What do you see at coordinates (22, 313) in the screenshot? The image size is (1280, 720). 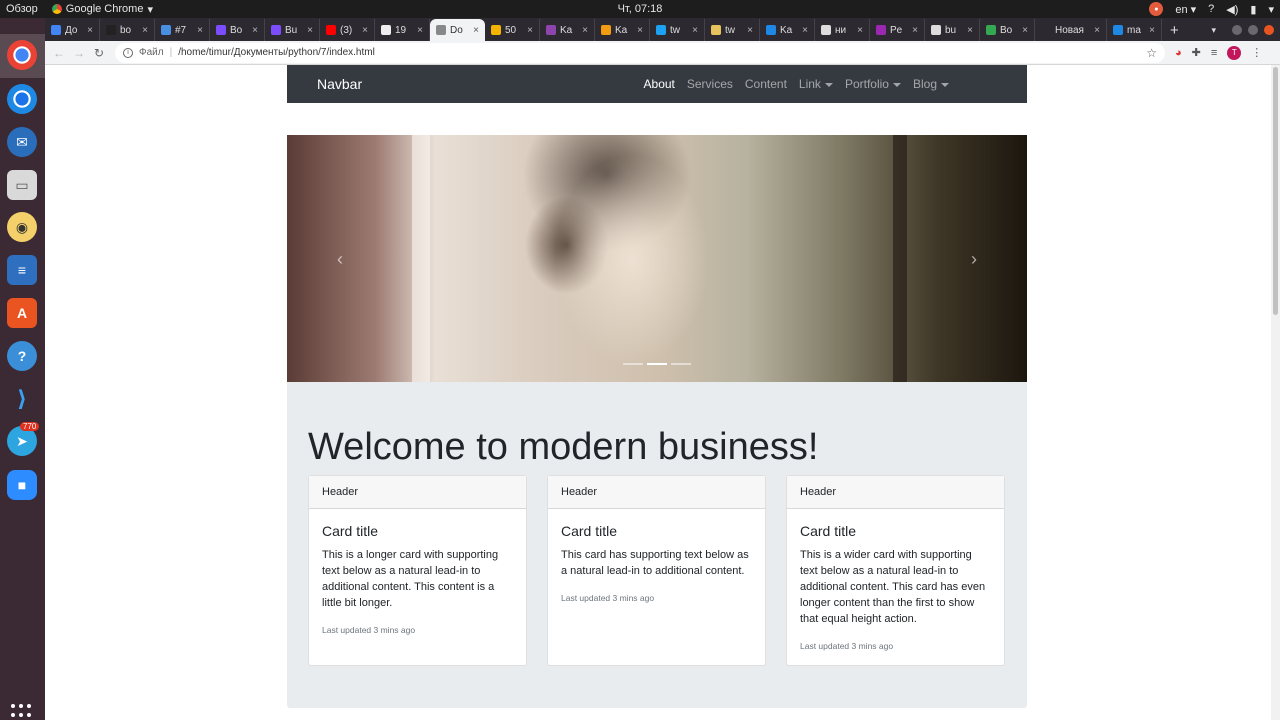 I see `software-center-icon: A` at bounding box center [22, 313].